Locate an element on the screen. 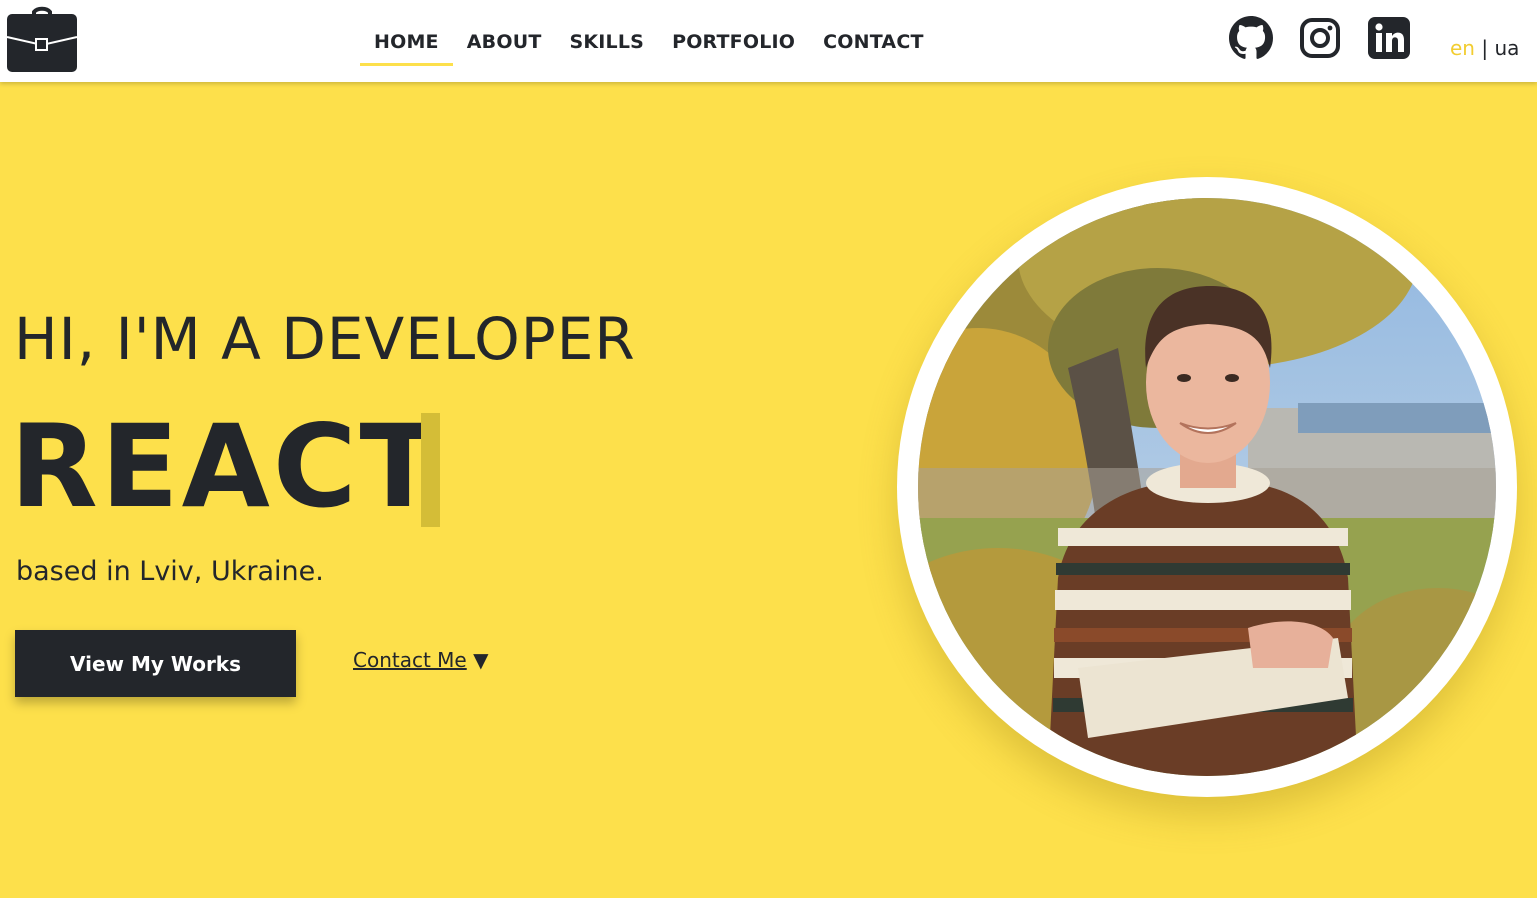 The height and width of the screenshot is (898, 1537). lang-en-link: en is located at coordinates (1462, 48).